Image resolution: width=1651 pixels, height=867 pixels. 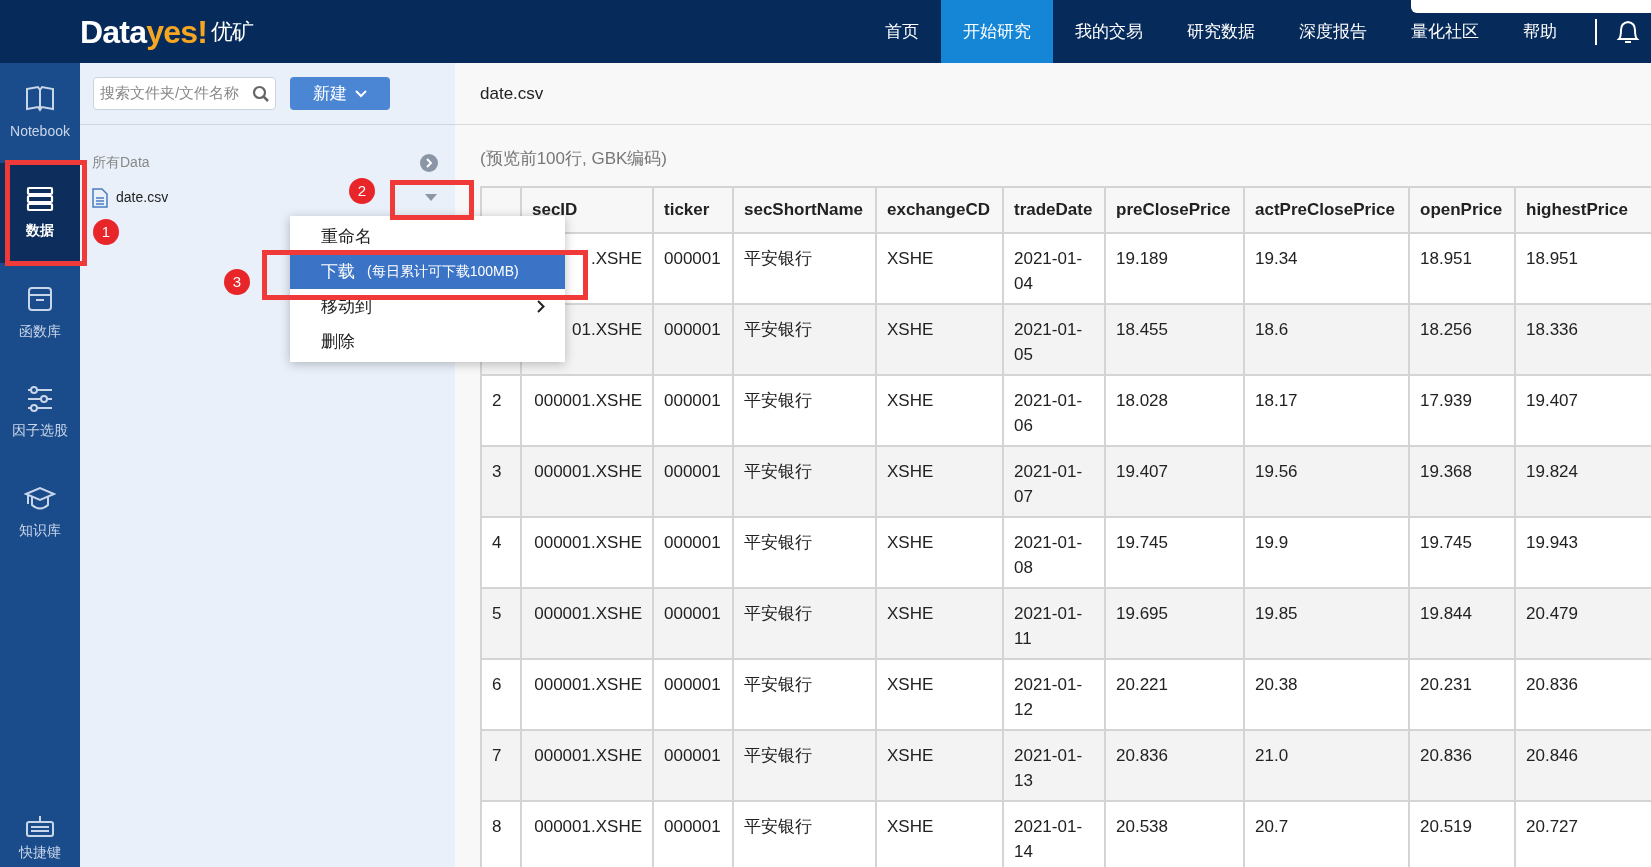 I want to click on section-label: 所有Data, so click(x=121, y=162).